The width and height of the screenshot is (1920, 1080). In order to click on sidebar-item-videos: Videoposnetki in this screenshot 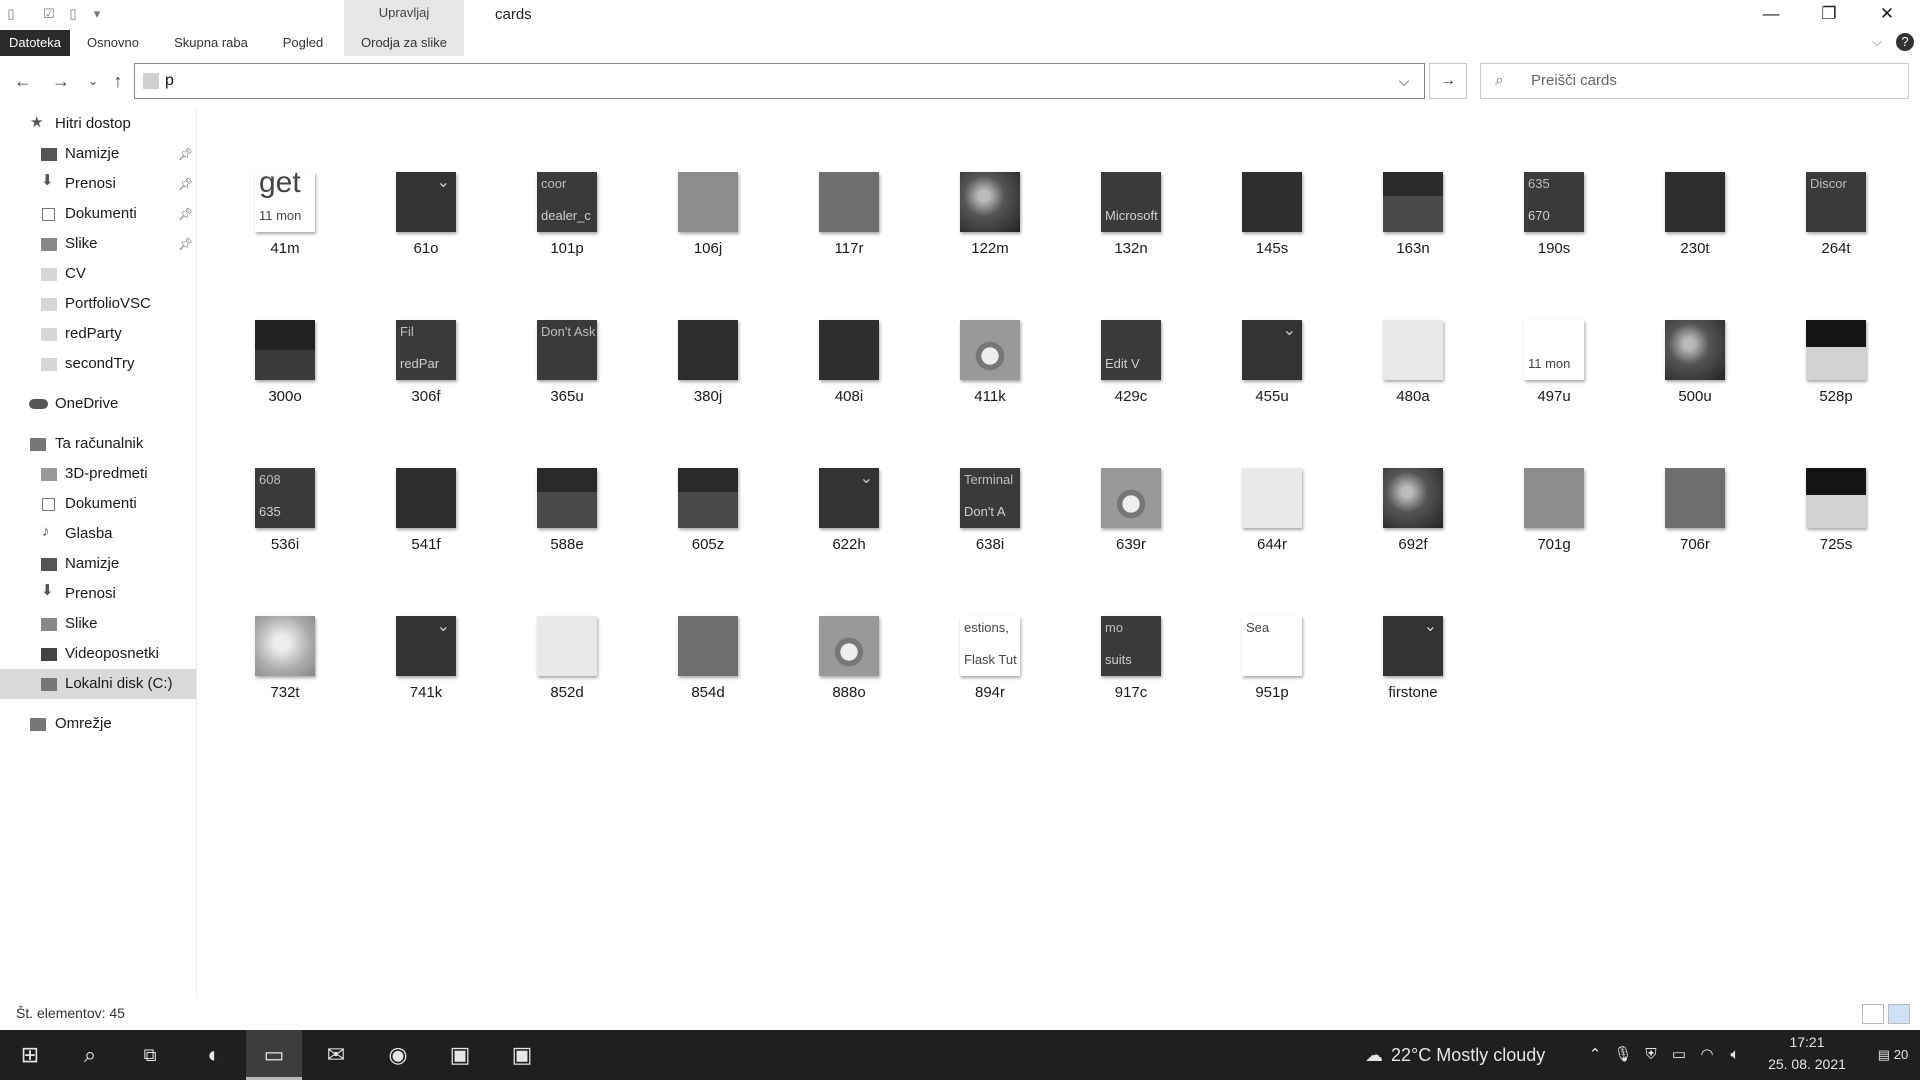, I will do `click(98, 654)`.